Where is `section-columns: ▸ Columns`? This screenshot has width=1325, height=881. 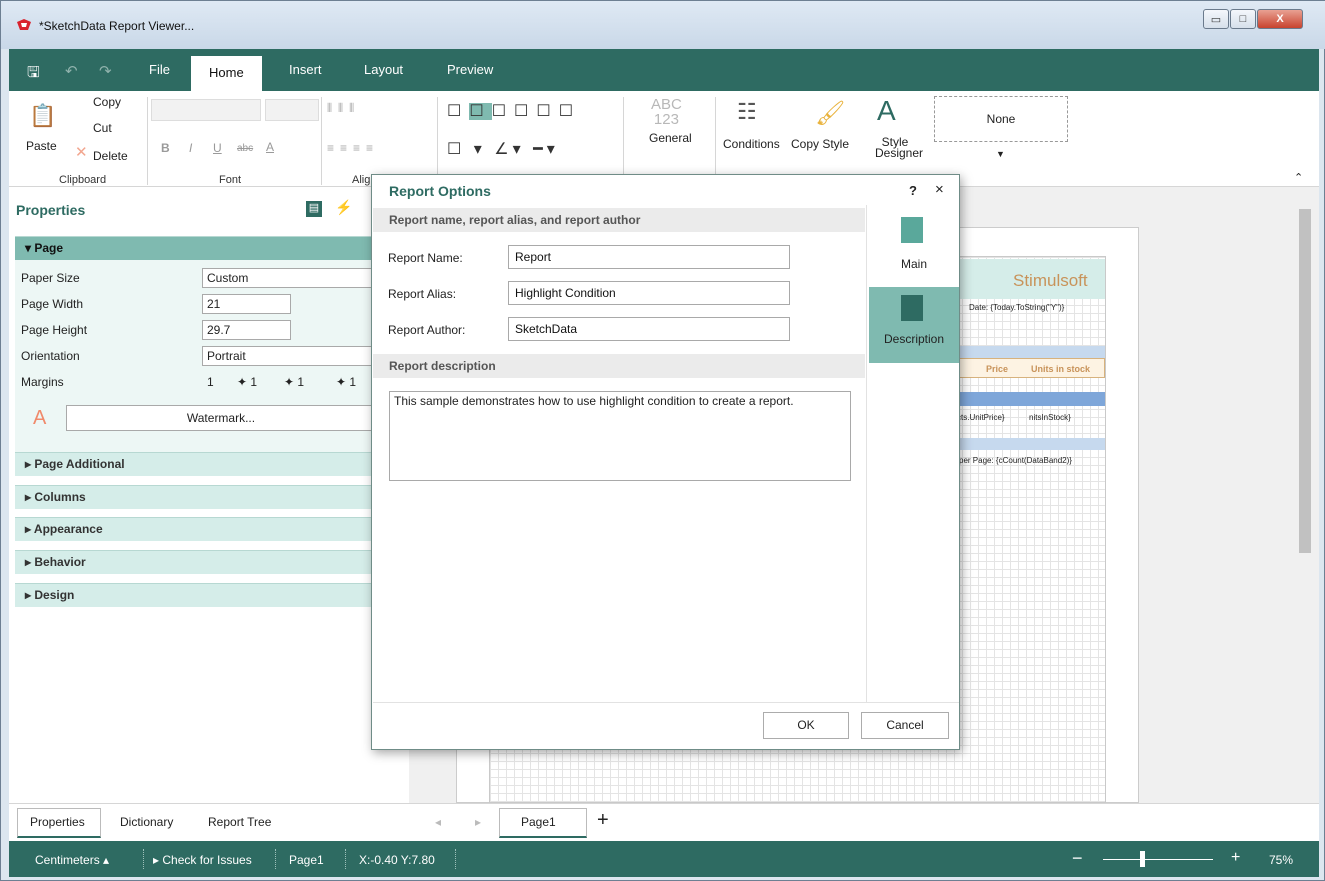 section-columns: ▸ Columns is located at coordinates (212, 497).